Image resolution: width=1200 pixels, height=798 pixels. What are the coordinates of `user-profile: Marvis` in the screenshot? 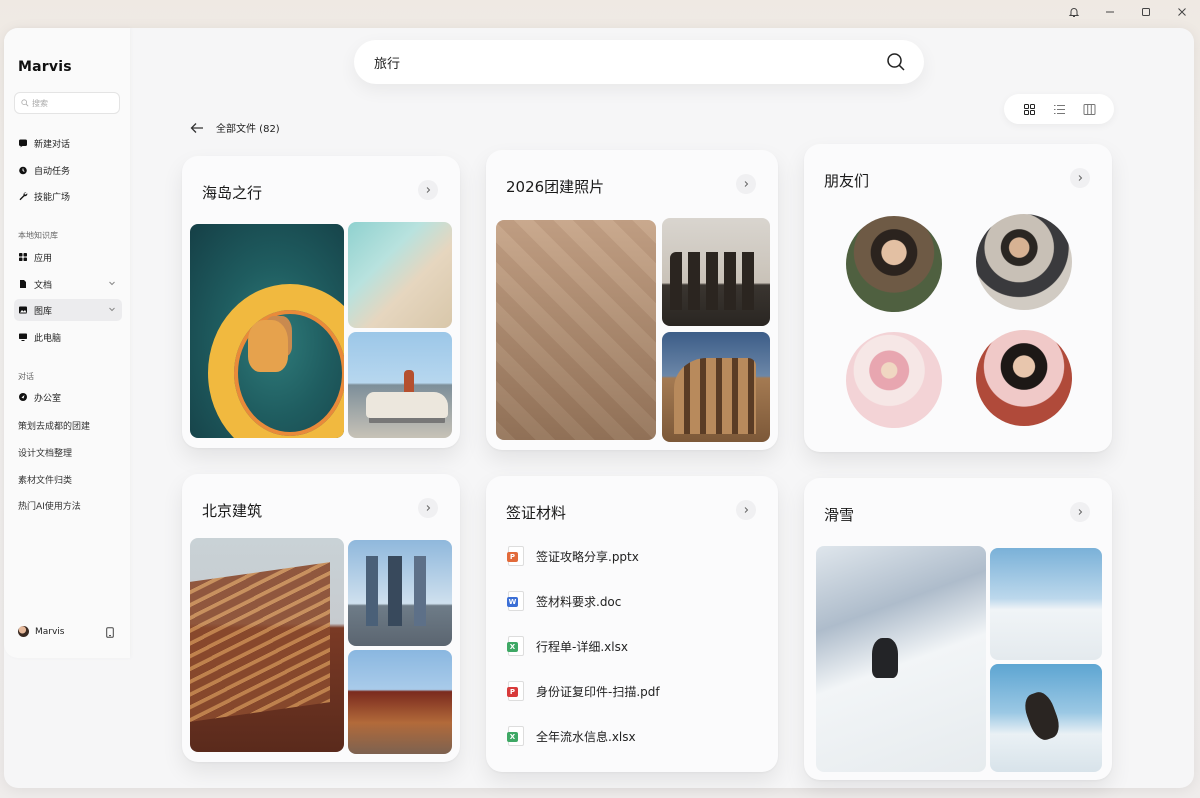 It's located at (41, 631).